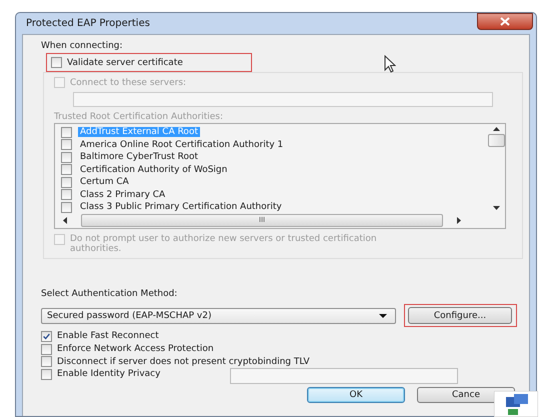  I want to click on list-item: Baltimore CyberTrust Root, so click(139, 157).